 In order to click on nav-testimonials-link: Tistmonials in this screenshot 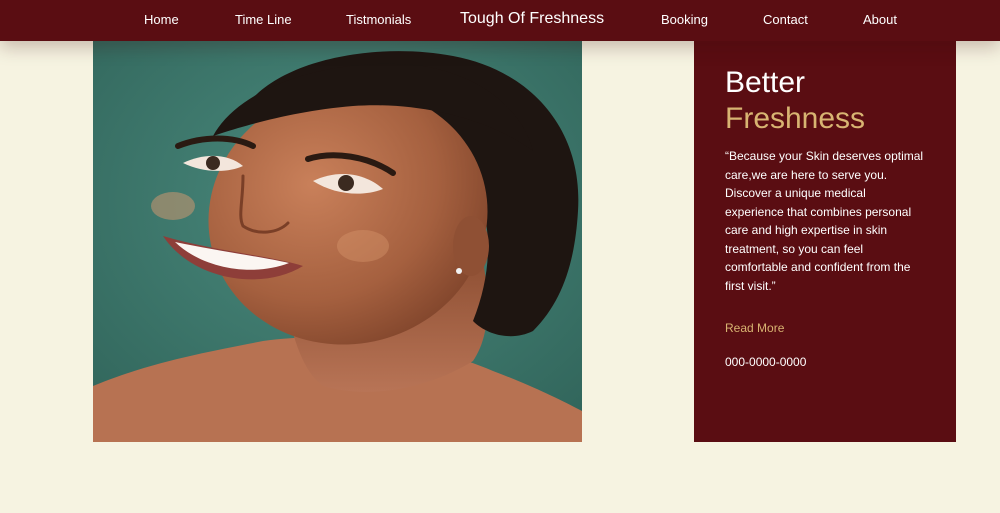, I will do `click(378, 19)`.